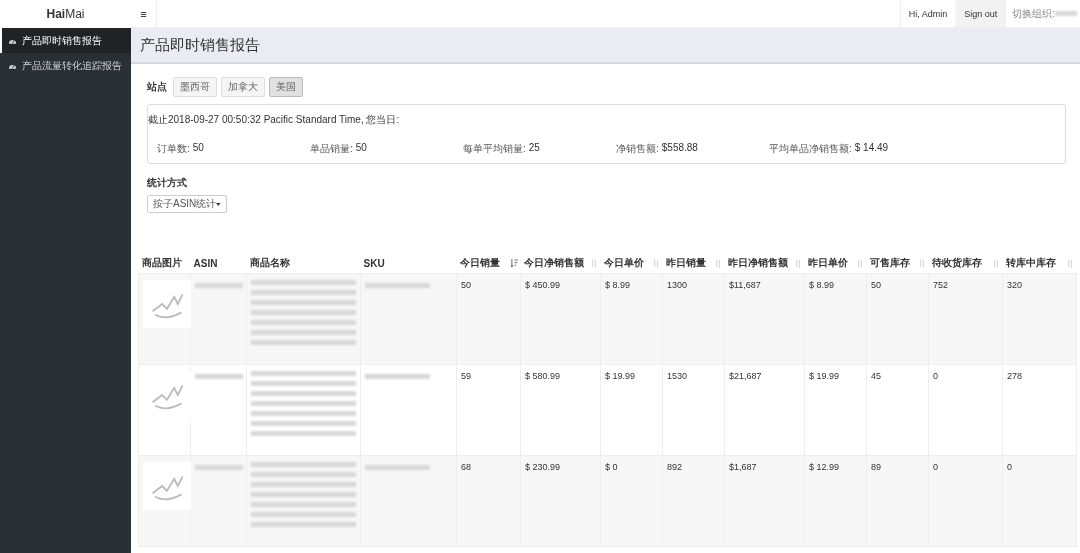 The width and height of the screenshot is (1080, 553). Describe the element at coordinates (835, 501) in the screenshot. I see `table-cell: $ 12.99` at that location.